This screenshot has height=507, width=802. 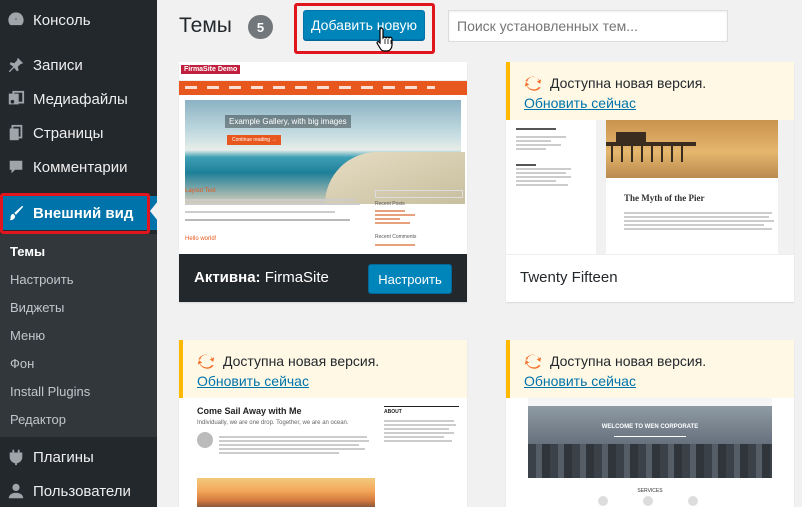 I want to click on mini-nav-bar, so click(x=323, y=88).